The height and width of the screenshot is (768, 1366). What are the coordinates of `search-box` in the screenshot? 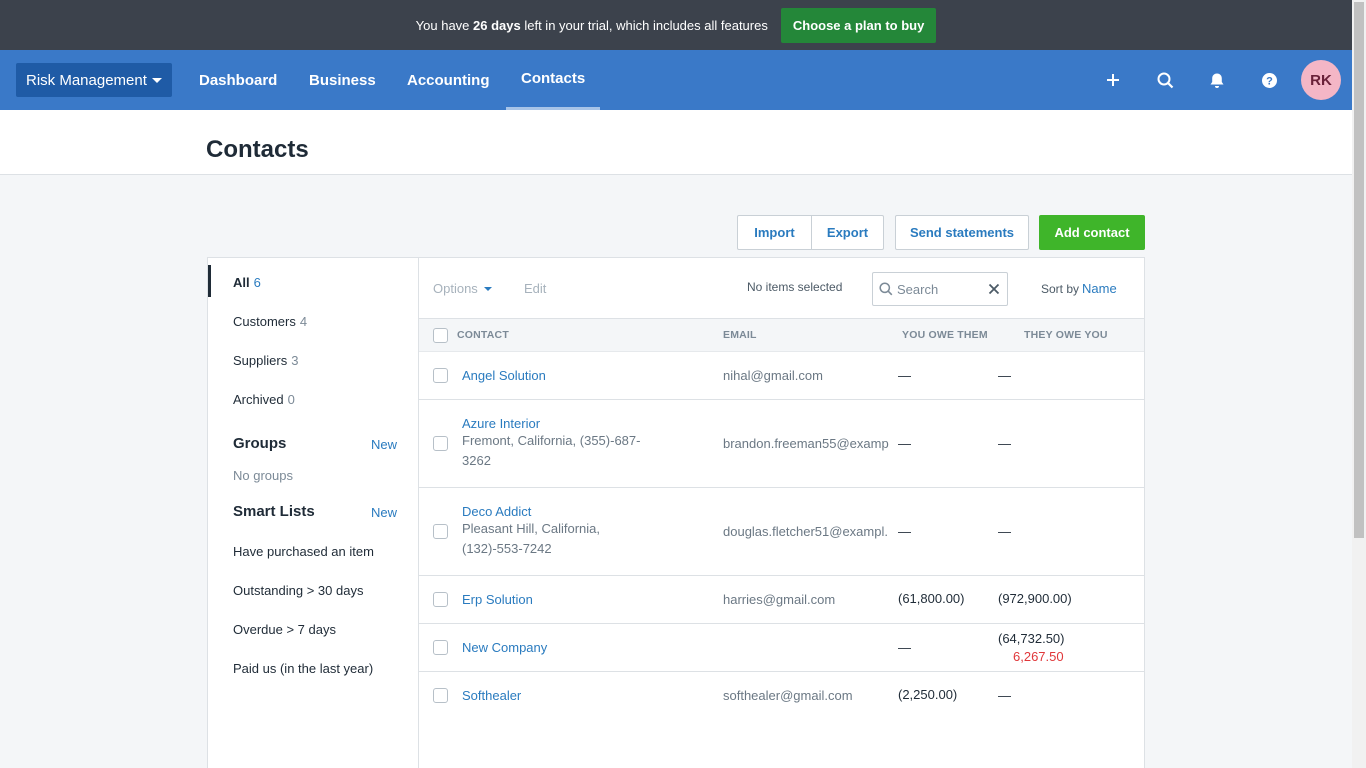 It's located at (940, 289).